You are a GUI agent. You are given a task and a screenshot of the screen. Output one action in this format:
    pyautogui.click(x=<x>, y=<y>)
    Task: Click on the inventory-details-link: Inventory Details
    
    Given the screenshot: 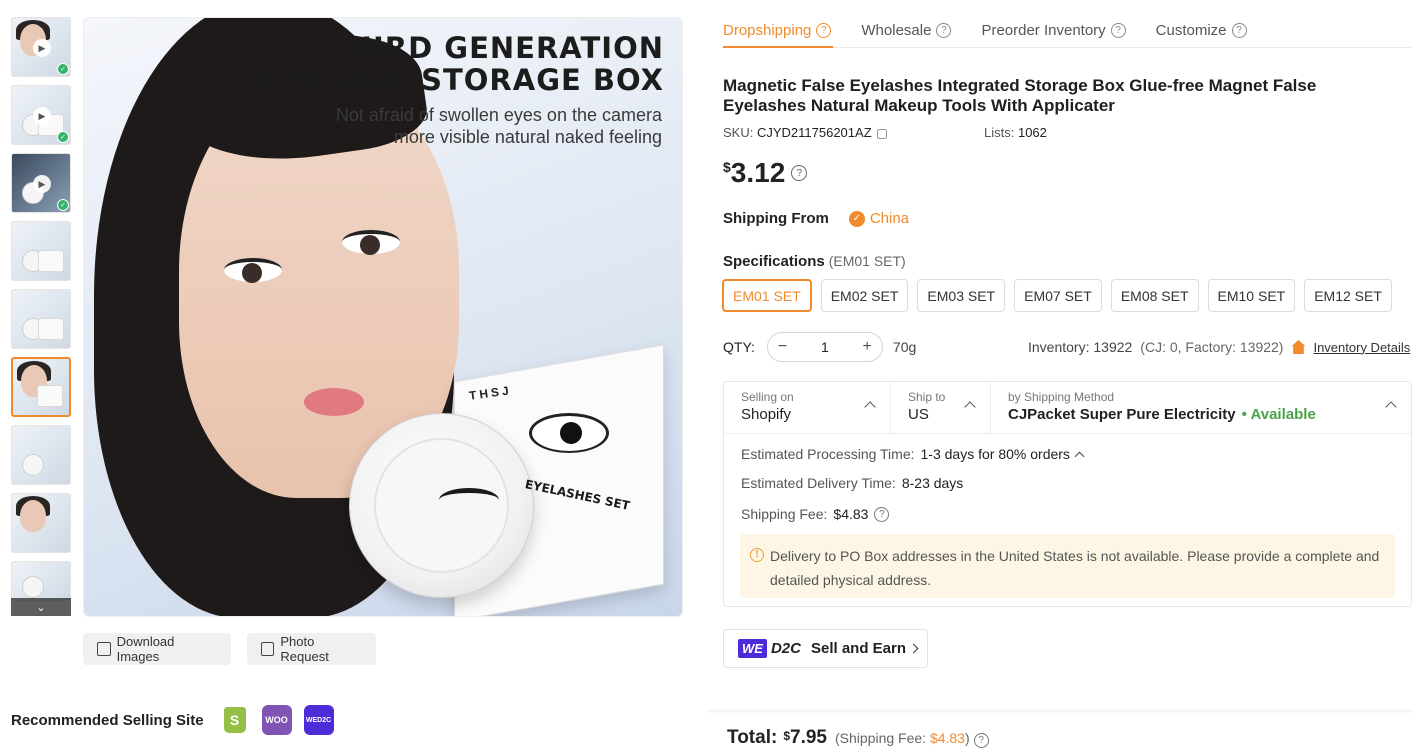 What is the action you would take?
    pyautogui.click(x=1361, y=347)
    